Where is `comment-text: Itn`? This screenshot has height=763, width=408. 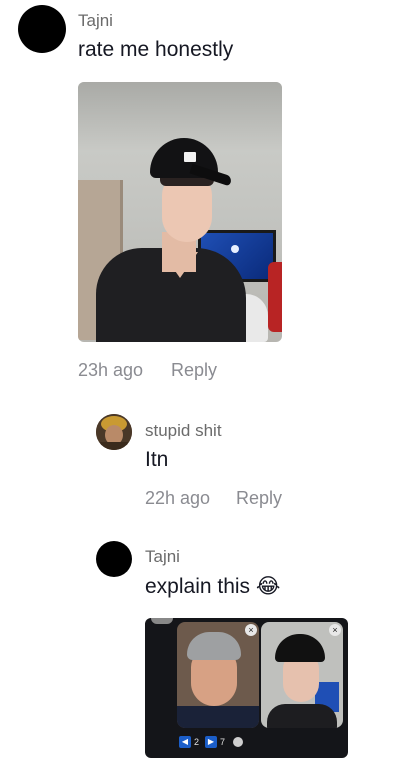
comment-text: Itn is located at coordinates (157, 459).